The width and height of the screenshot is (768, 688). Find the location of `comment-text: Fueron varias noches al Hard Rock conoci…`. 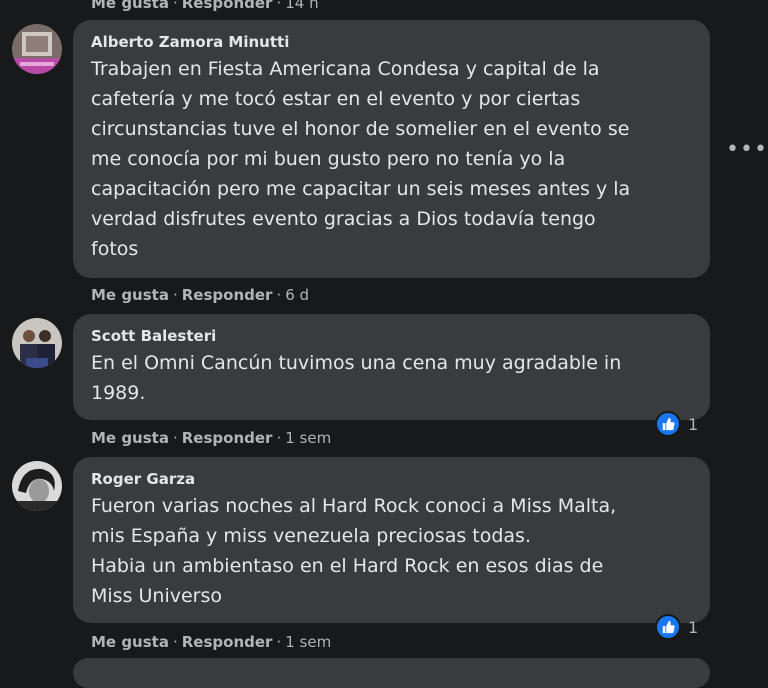

comment-text: Fueron varias noches al Hard Rock conoci… is located at coordinates (354, 551).